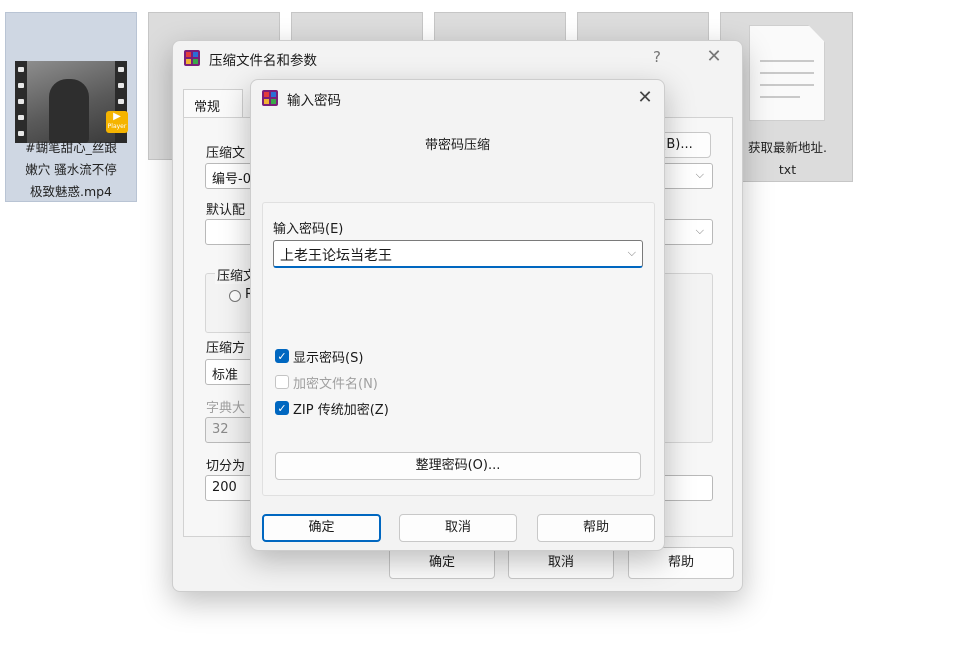 This screenshot has width=960, height=671. Describe the element at coordinates (561, 563) in the screenshot. I see `archive-cancel-button: 取消` at that location.